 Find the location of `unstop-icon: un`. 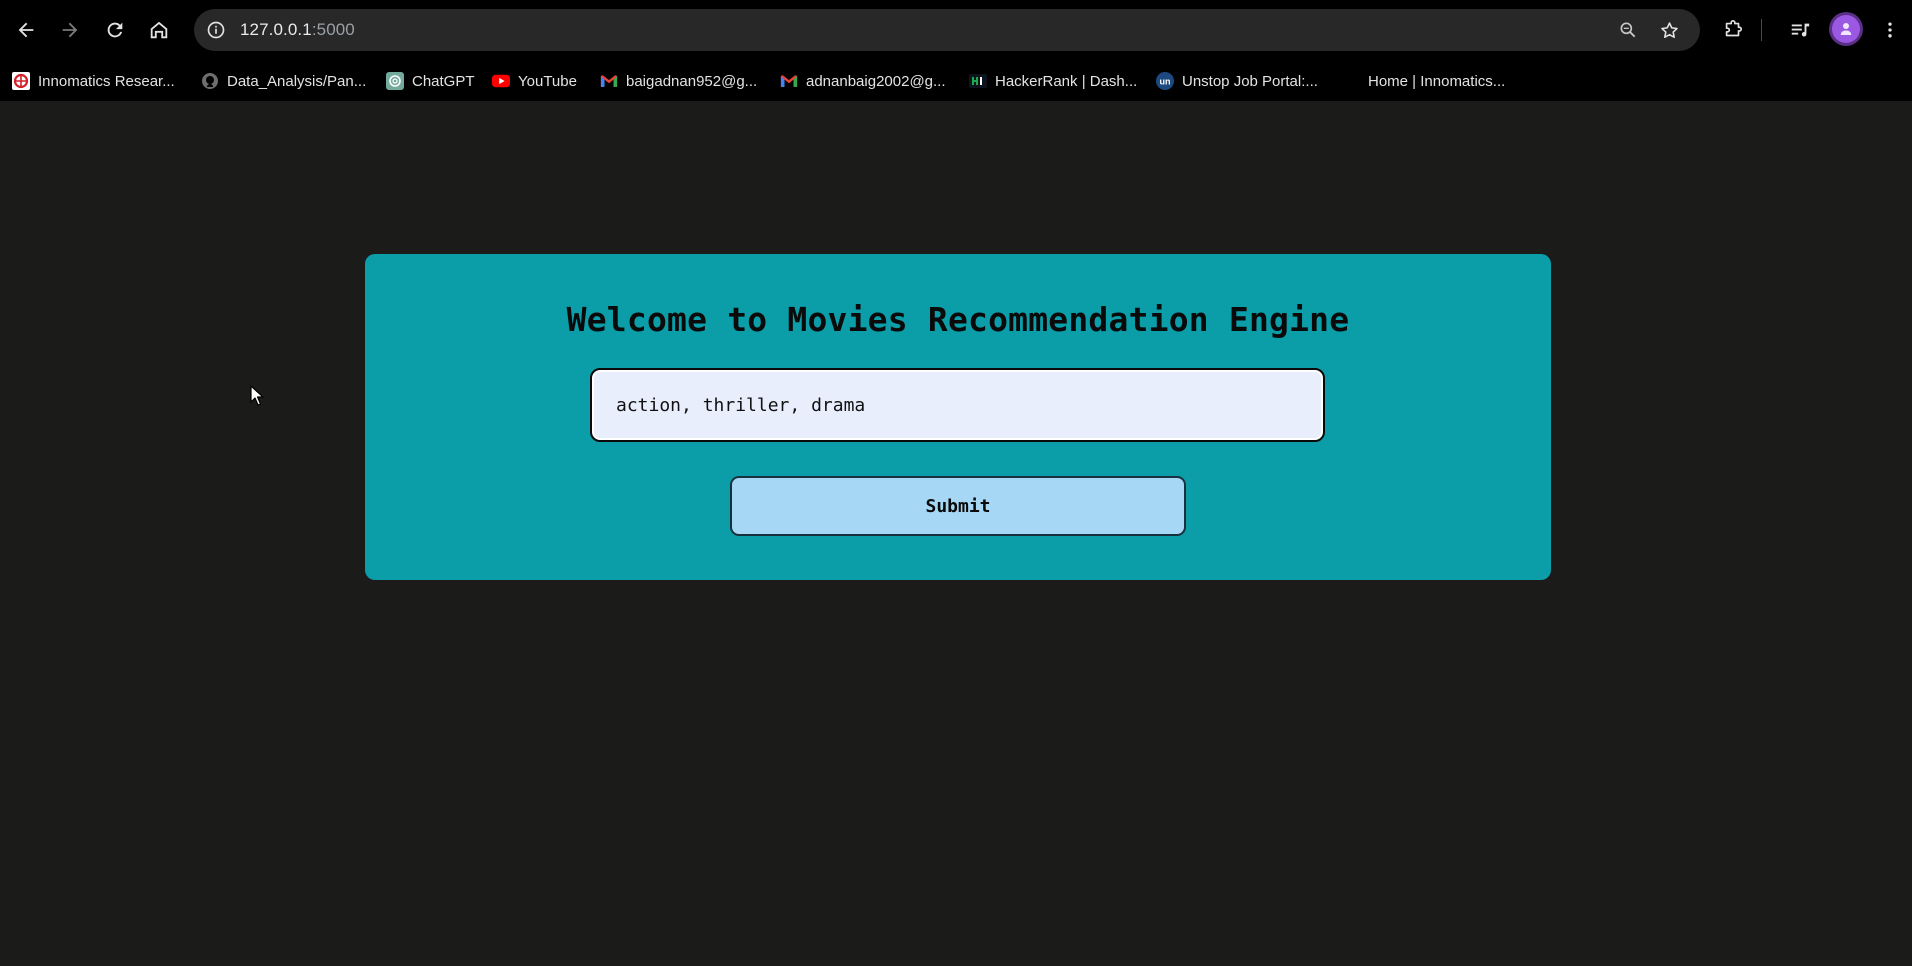

unstop-icon: un is located at coordinates (1165, 81).